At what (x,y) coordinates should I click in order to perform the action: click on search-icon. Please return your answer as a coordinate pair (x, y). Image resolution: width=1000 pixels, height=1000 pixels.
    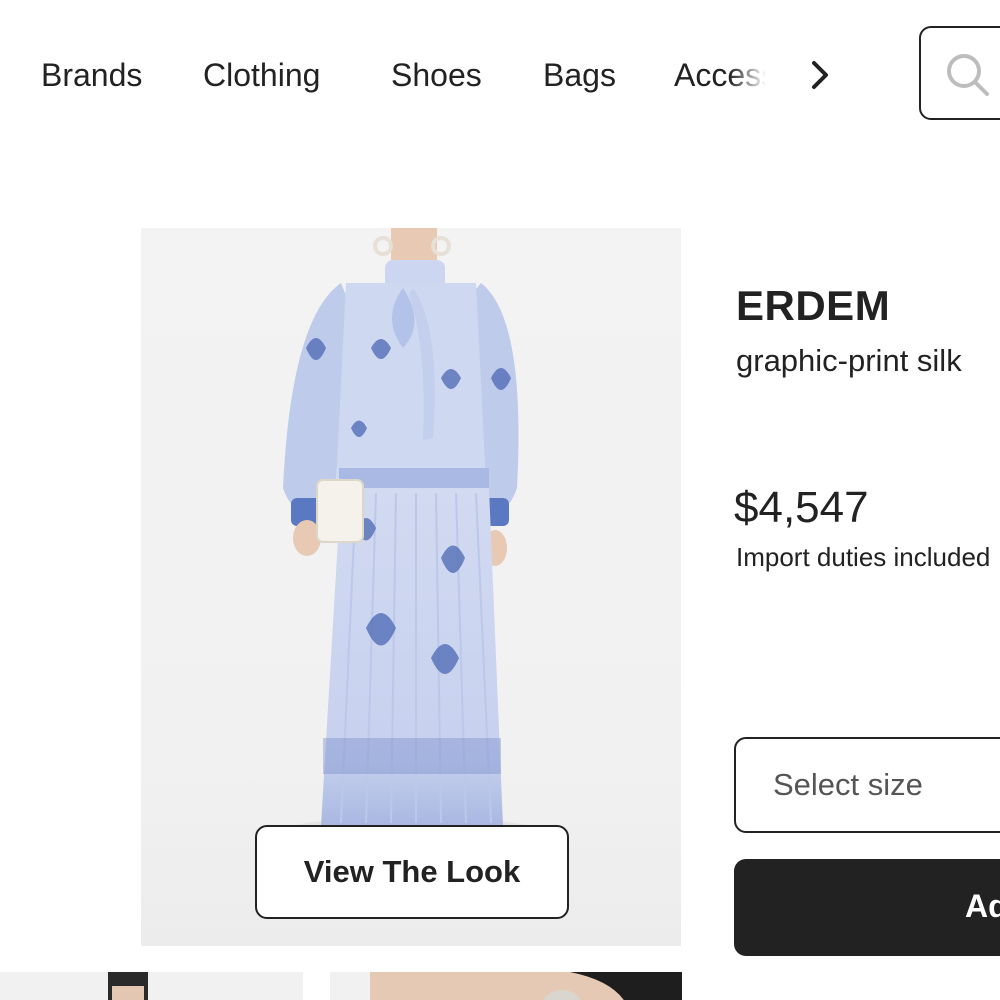
    Looking at the image, I should click on (968, 75).